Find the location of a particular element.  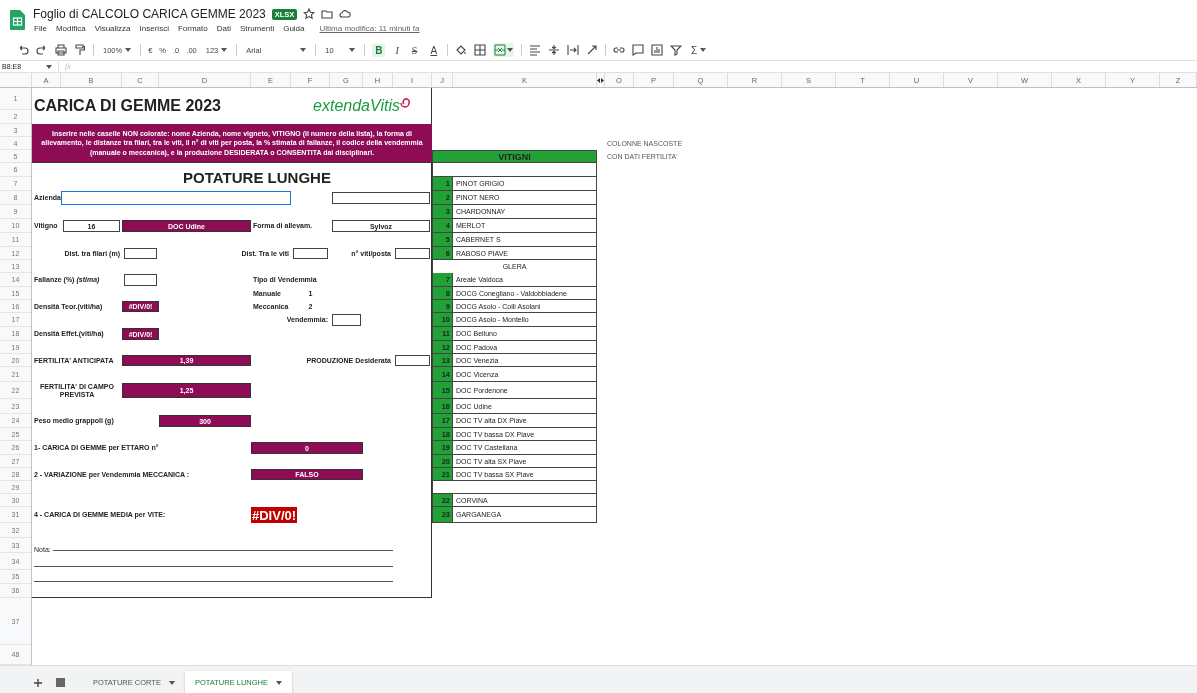

undo-icon is located at coordinates (23, 50).